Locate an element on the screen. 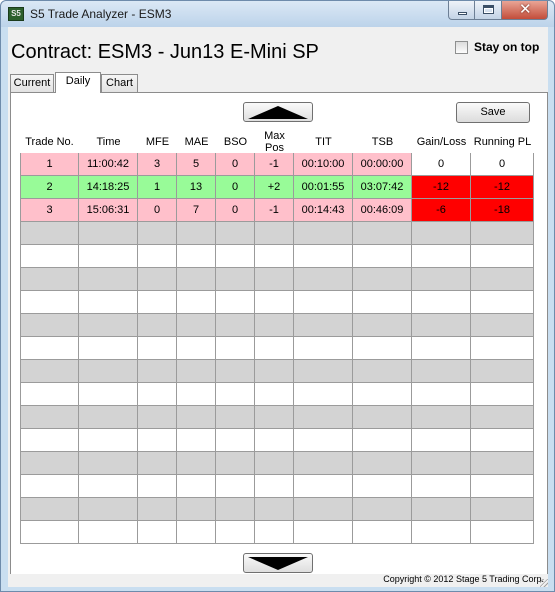 The height and width of the screenshot is (592, 555). table-cell: 00:10:00 is located at coordinates (323, 164).